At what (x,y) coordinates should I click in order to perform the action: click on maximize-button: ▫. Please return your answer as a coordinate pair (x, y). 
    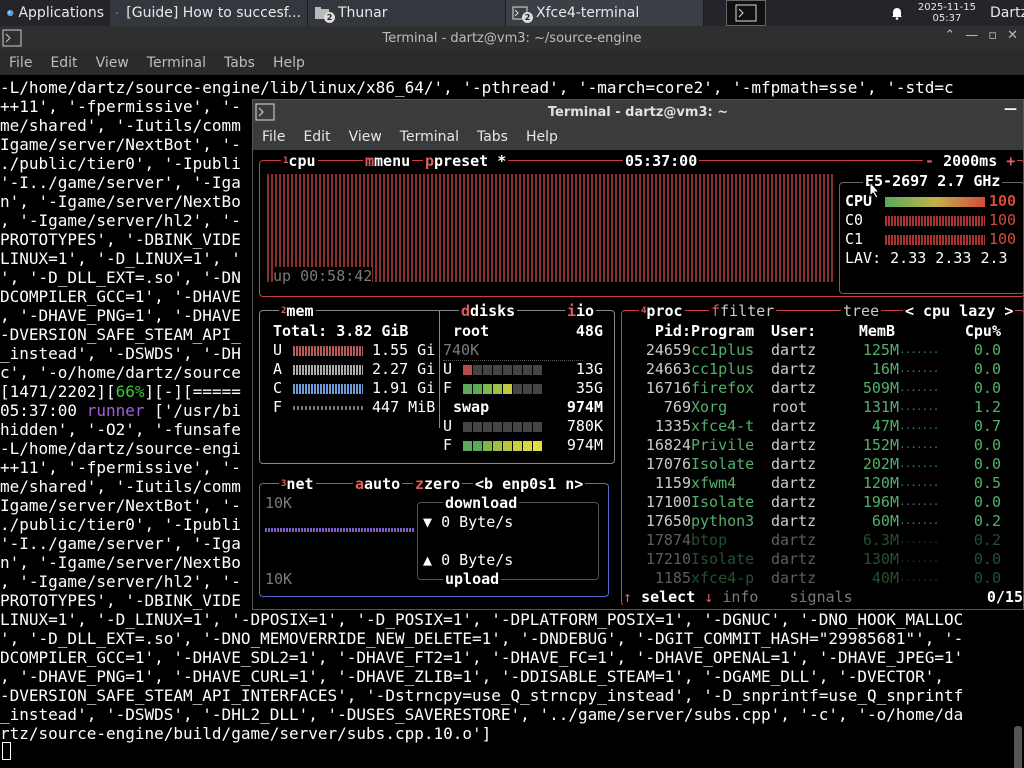
    Looking at the image, I should click on (992, 35).